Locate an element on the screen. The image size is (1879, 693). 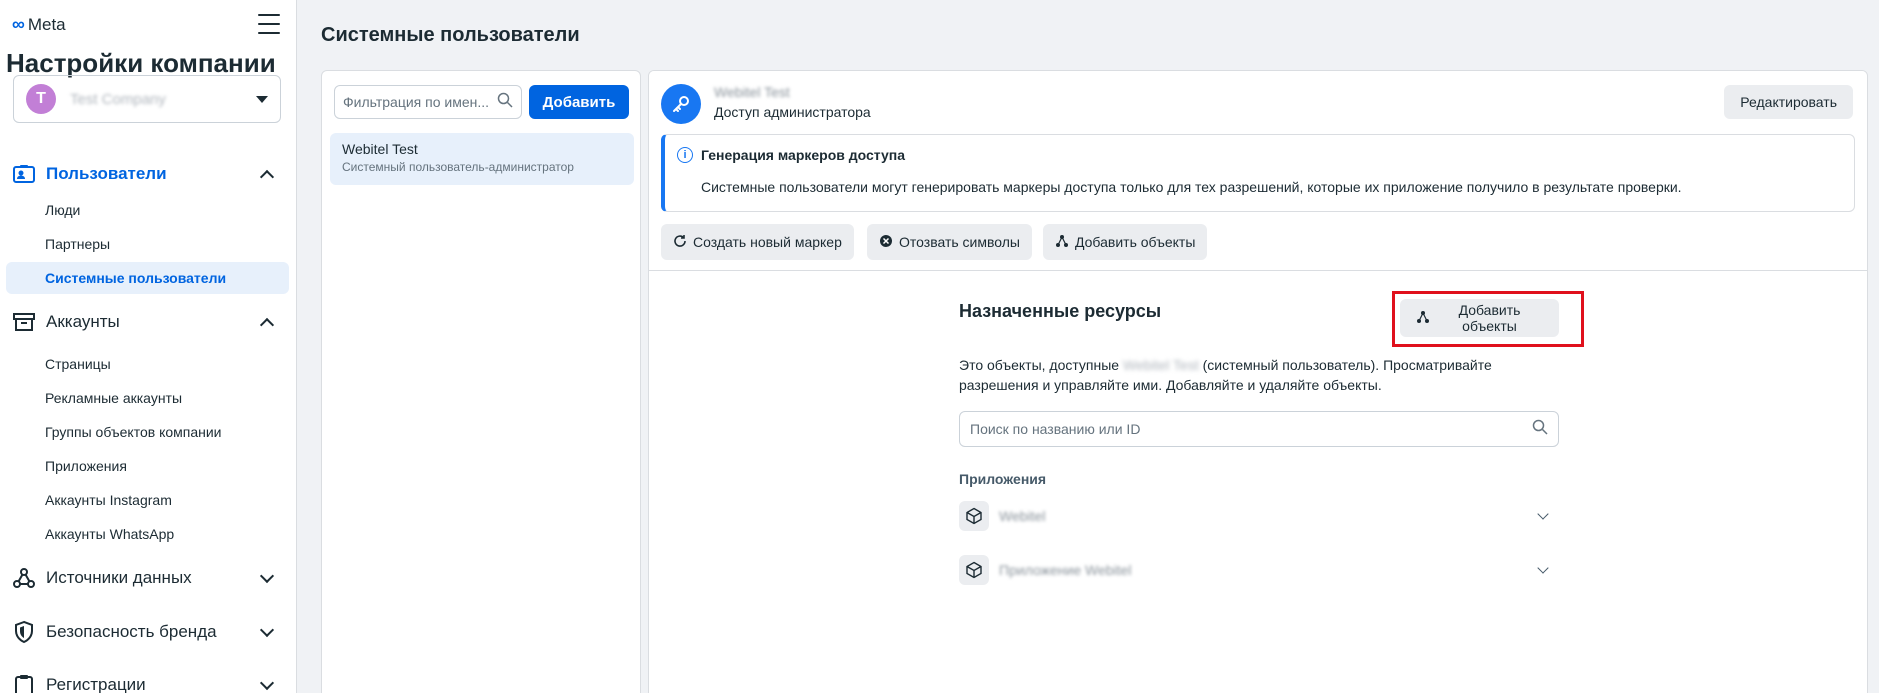
sidebar-item-instagram: Аккаунты Instagram is located at coordinates (147, 500).